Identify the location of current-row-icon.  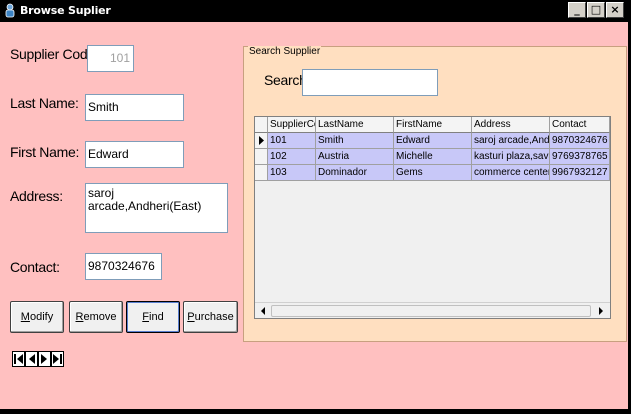
(261, 140).